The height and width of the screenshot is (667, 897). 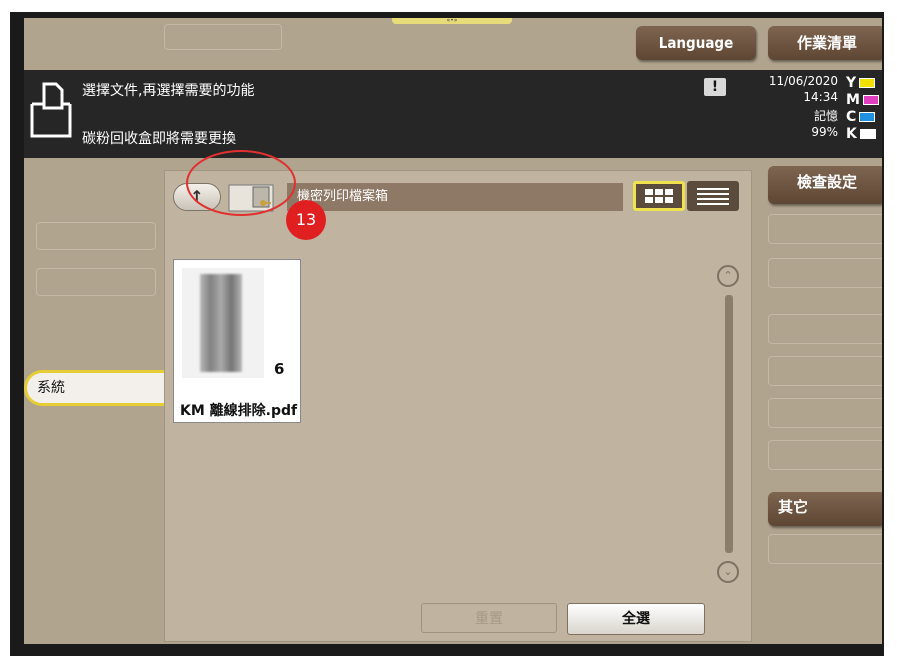 What do you see at coordinates (824, 132) in the screenshot?
I see `memory-percent: 99%` at bounding box center [824, 132].